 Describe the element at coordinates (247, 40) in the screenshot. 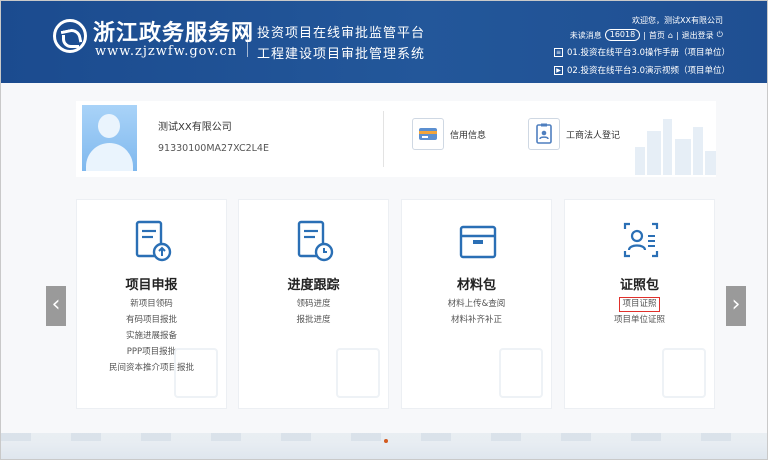

I see `header-divider` at that location.